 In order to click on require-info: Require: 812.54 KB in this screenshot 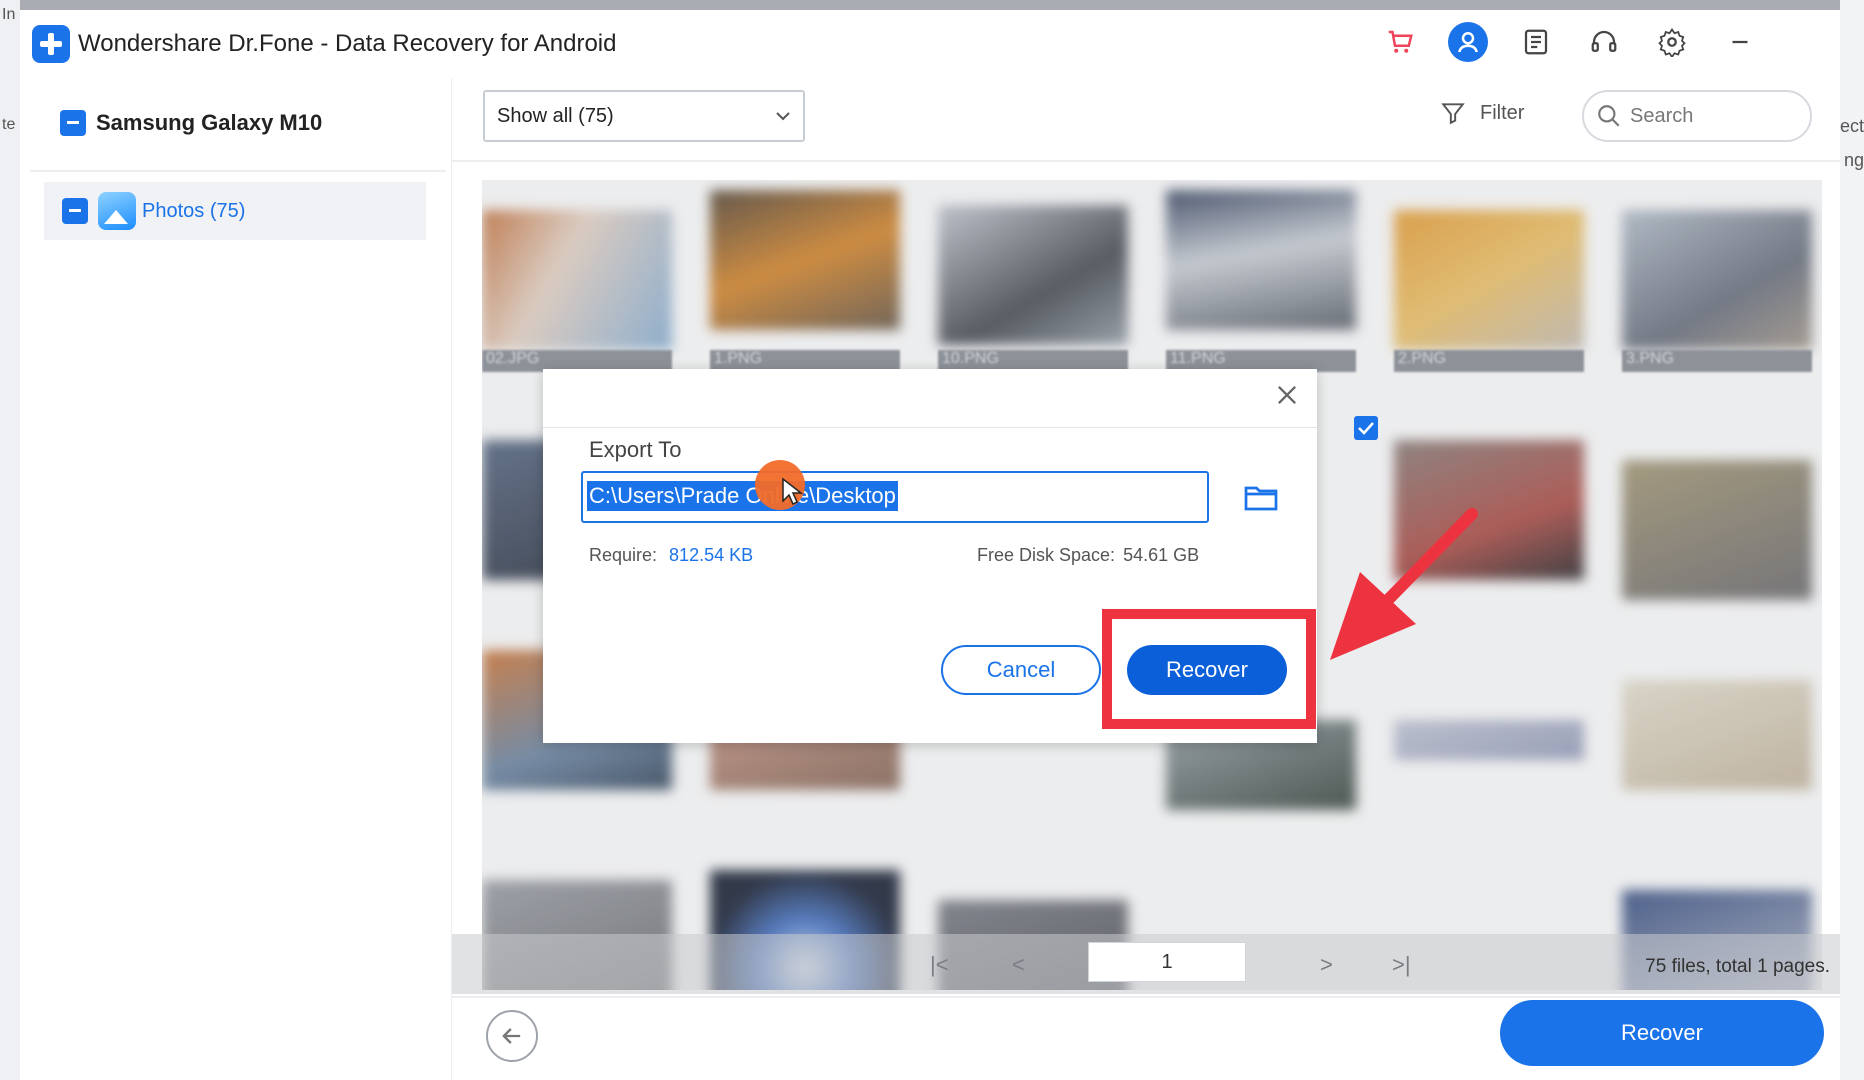, I will do `click(671, 555)`.